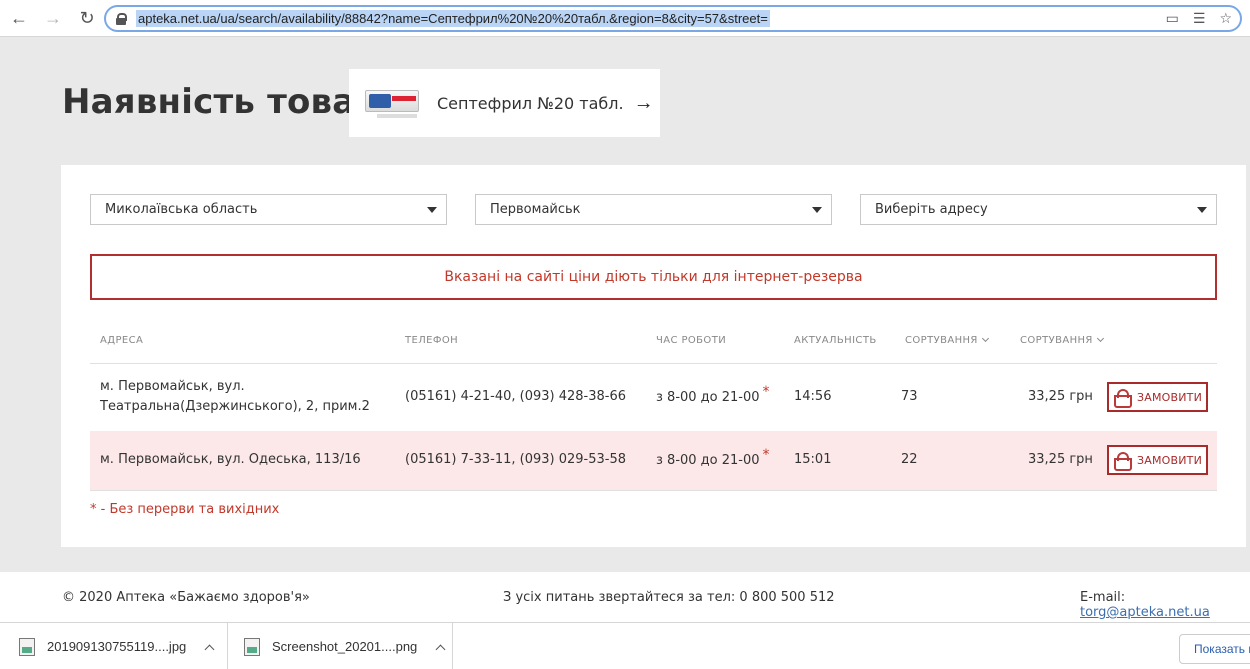 The image size is (1250, 669). What do you see at coordinates (535, 209) in the screenshot?
I see `city-select-value: Первомайськ` at bounding box center [535, 209].